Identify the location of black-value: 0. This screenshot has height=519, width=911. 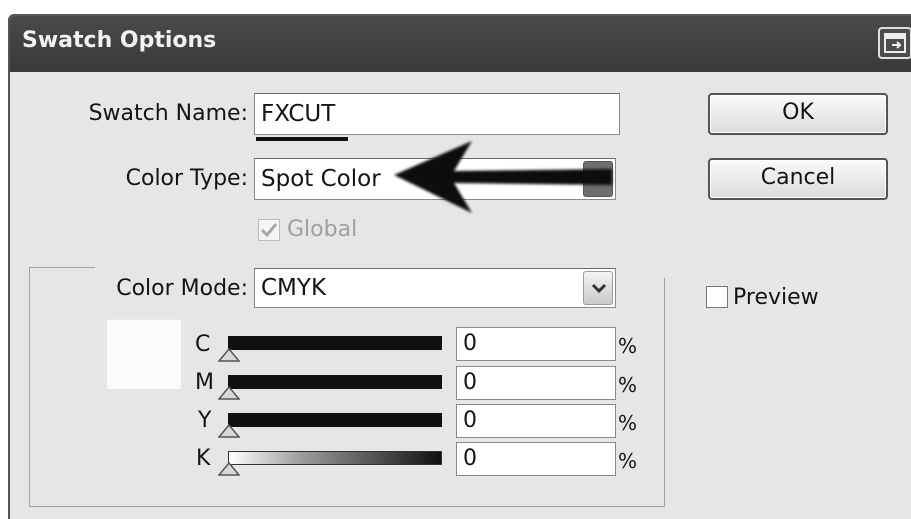
(470, 458).